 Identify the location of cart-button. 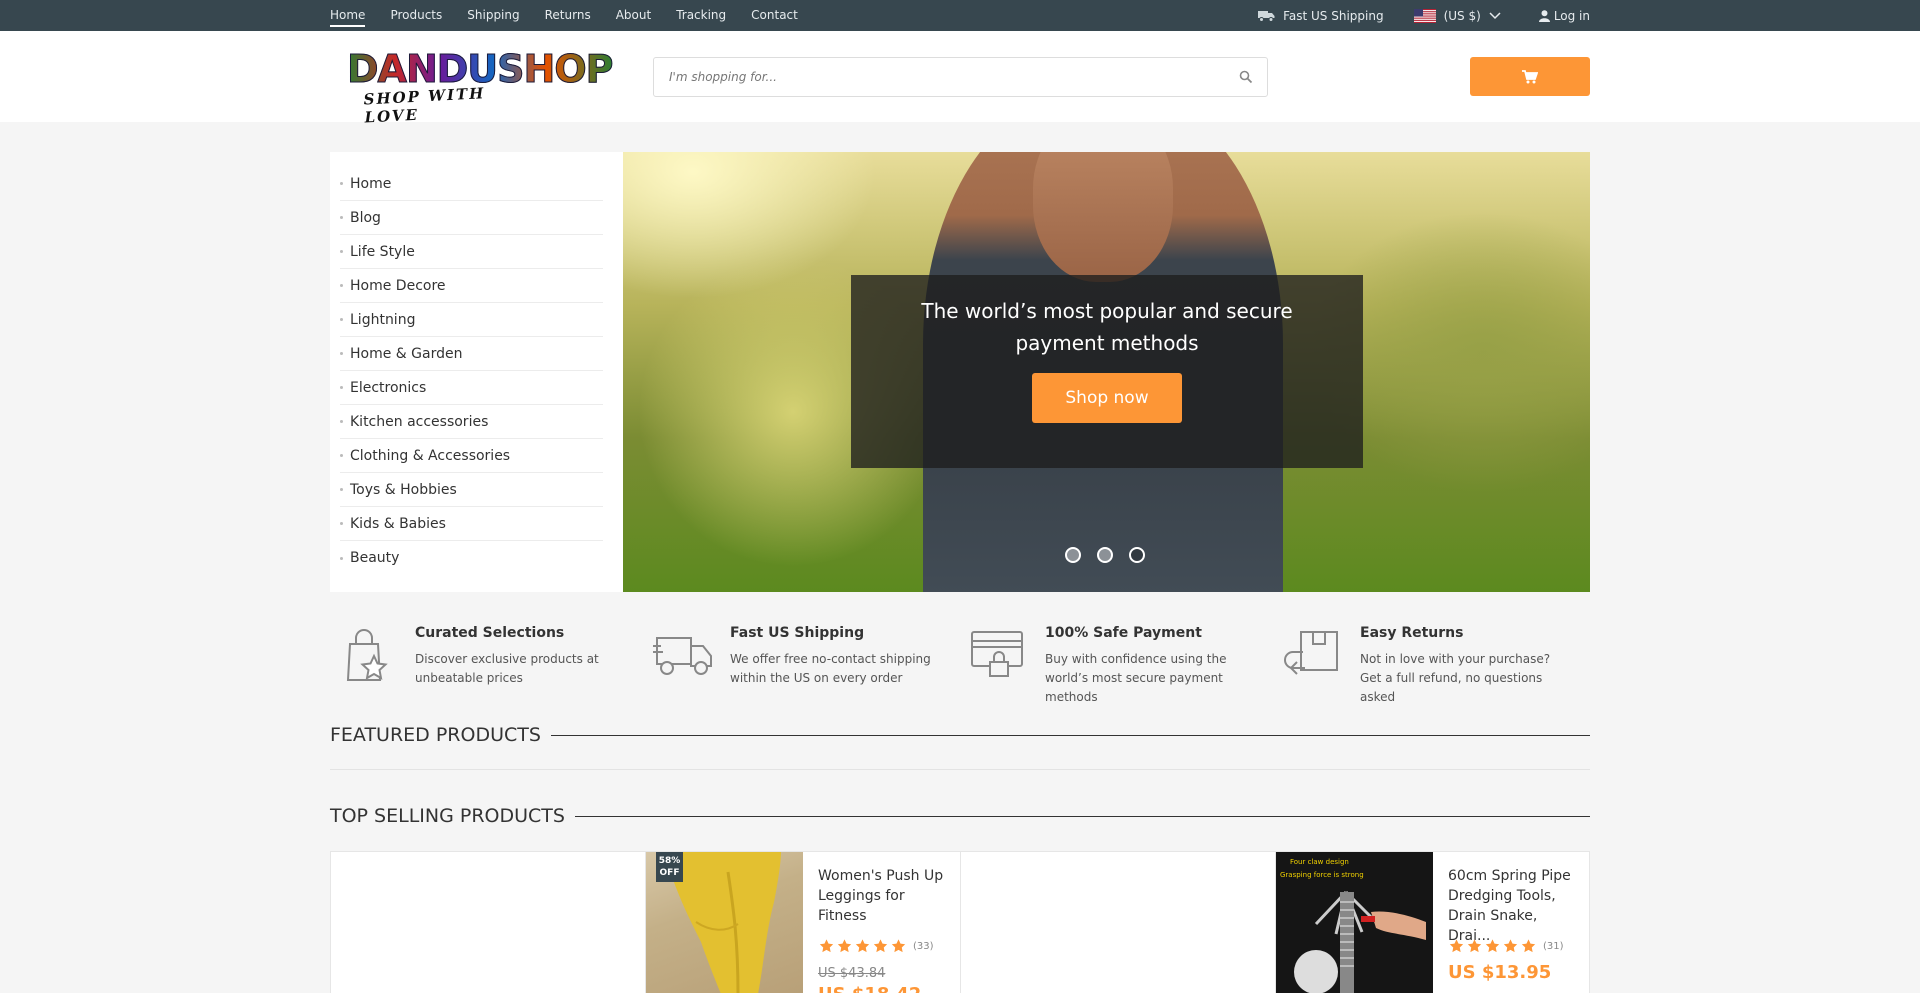
(1530, 76).